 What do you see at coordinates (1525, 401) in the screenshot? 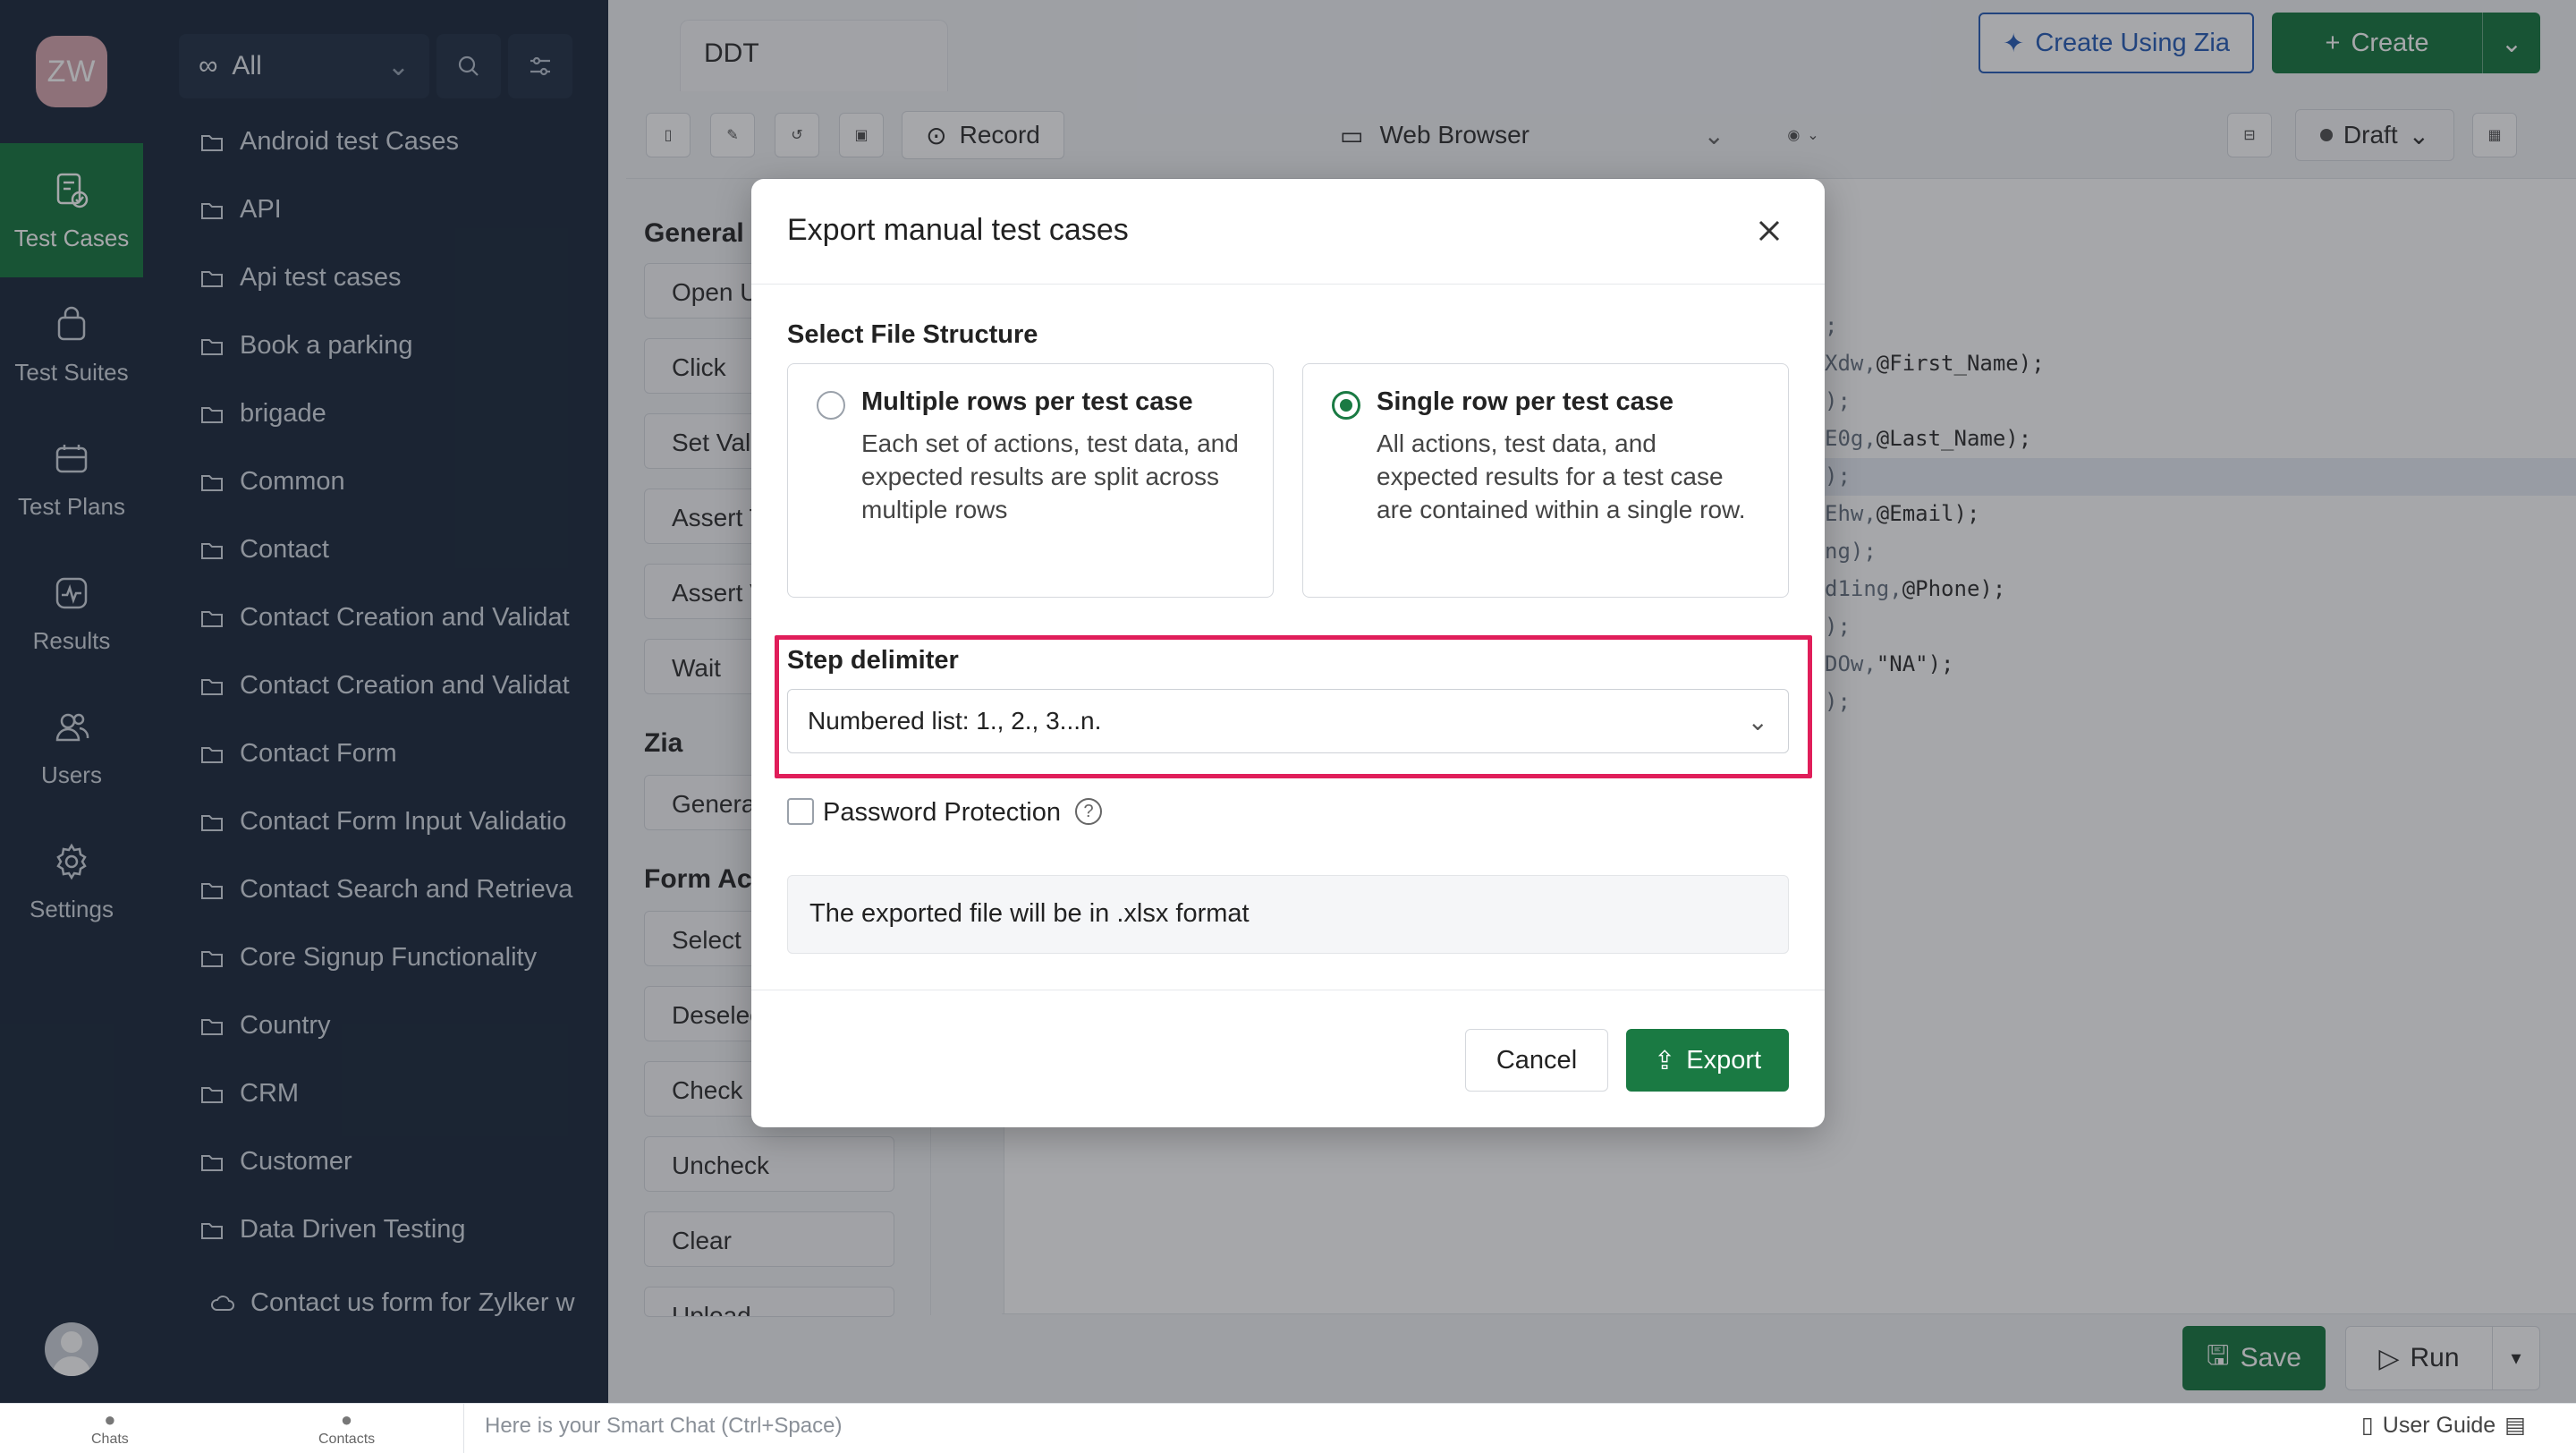
I see `option-title: Single row per test case` at bounding box center [1525, 401].